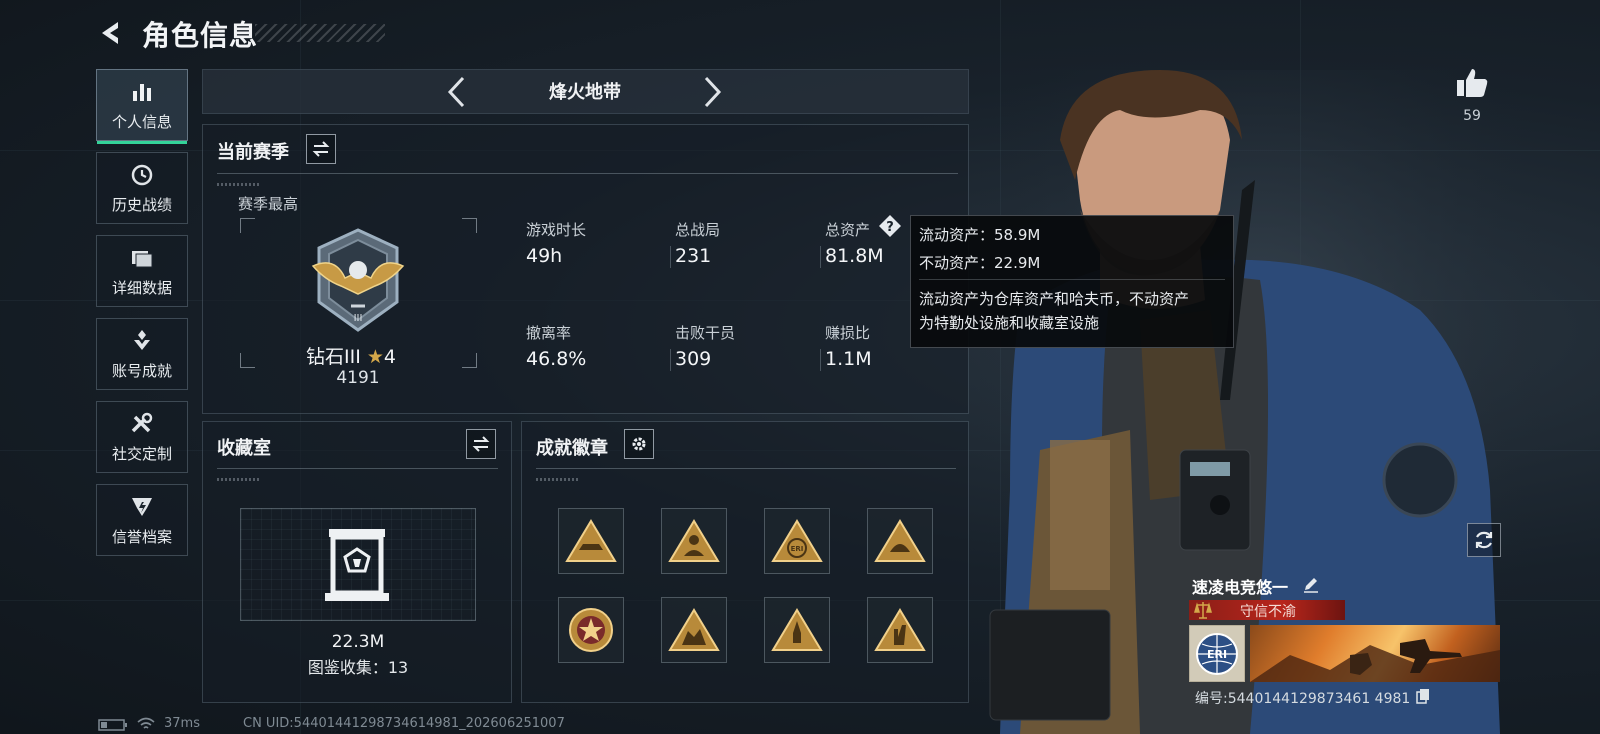  What do you see at coordinates (457, 92) in the screenshot?
I see `chevron-left-icon` at bounding box center [457, 92].